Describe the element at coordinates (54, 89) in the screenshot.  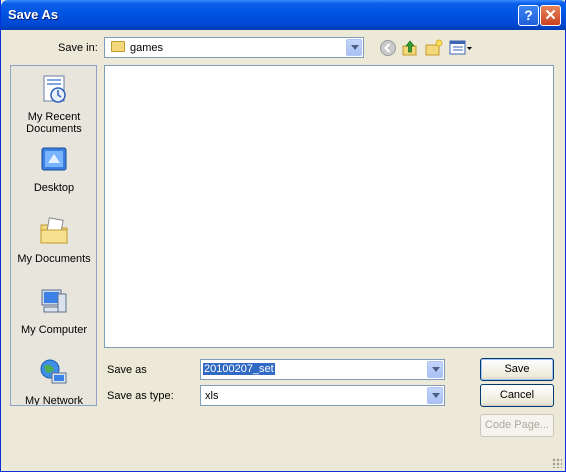
I see `recent-documents-icon` at that location.